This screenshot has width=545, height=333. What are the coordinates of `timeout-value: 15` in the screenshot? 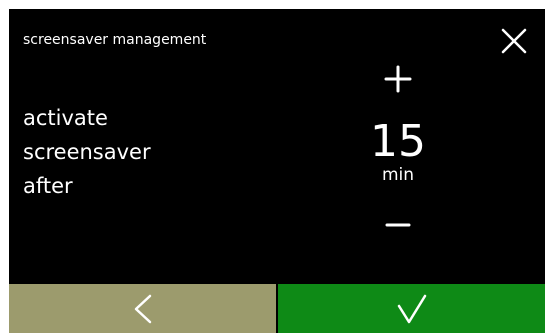 It's located at (398, 141).